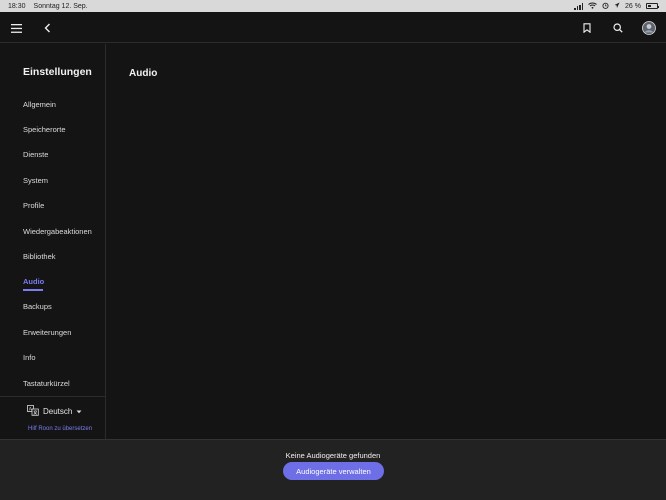 The image size is (666, 500). I want to click on page-title: Audio, so click(143, 73).